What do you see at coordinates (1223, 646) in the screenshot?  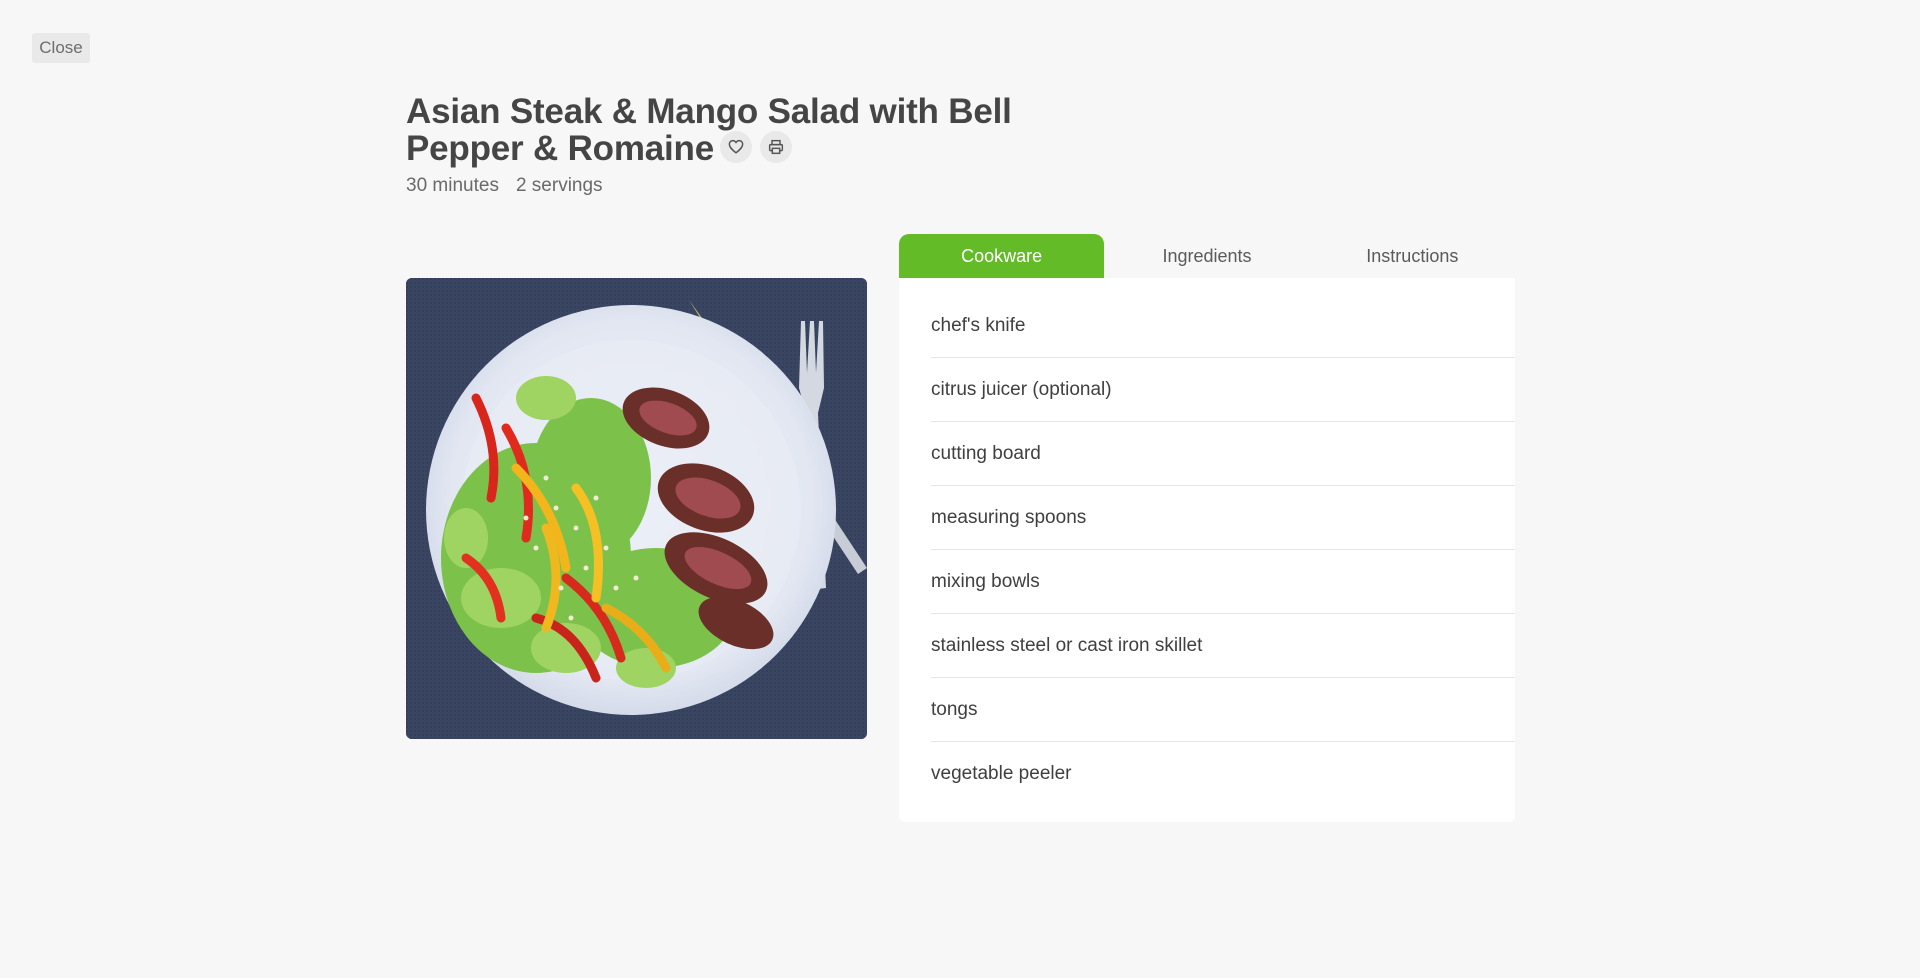 I see `list-item: stainless steel or cast iron skillet` at bounding box center [1223, 646].